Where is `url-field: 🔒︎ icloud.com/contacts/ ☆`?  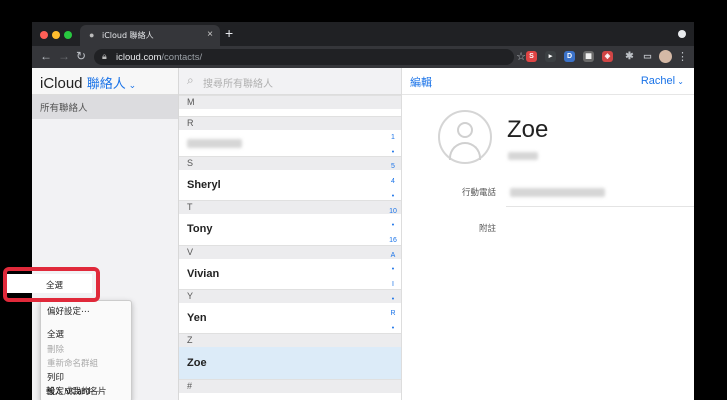
url-field: 🔒︎ icloud.com/contacts/ ☆ is located at coordinates (310, 57).